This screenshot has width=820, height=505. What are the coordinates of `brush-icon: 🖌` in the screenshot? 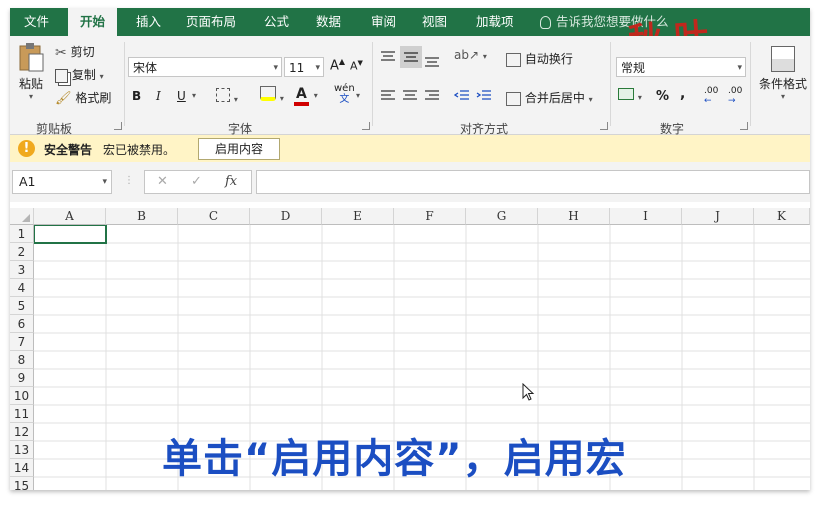 It's located at (63, 98).